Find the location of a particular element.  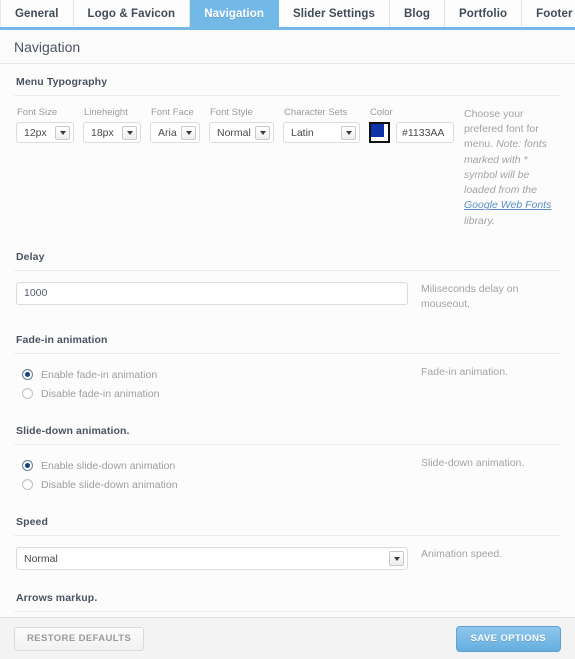

tab-label: Navigation is located at coordinates (234, 13).